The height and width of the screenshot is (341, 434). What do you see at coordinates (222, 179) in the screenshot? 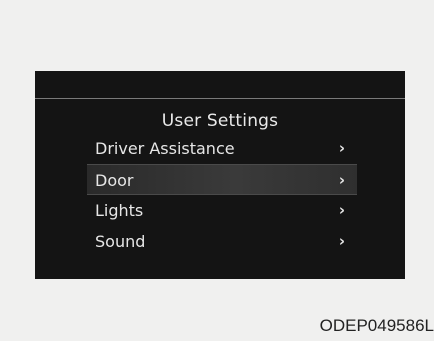
I see `menu-item-door: Door ›` at bounding box center [222, 179].